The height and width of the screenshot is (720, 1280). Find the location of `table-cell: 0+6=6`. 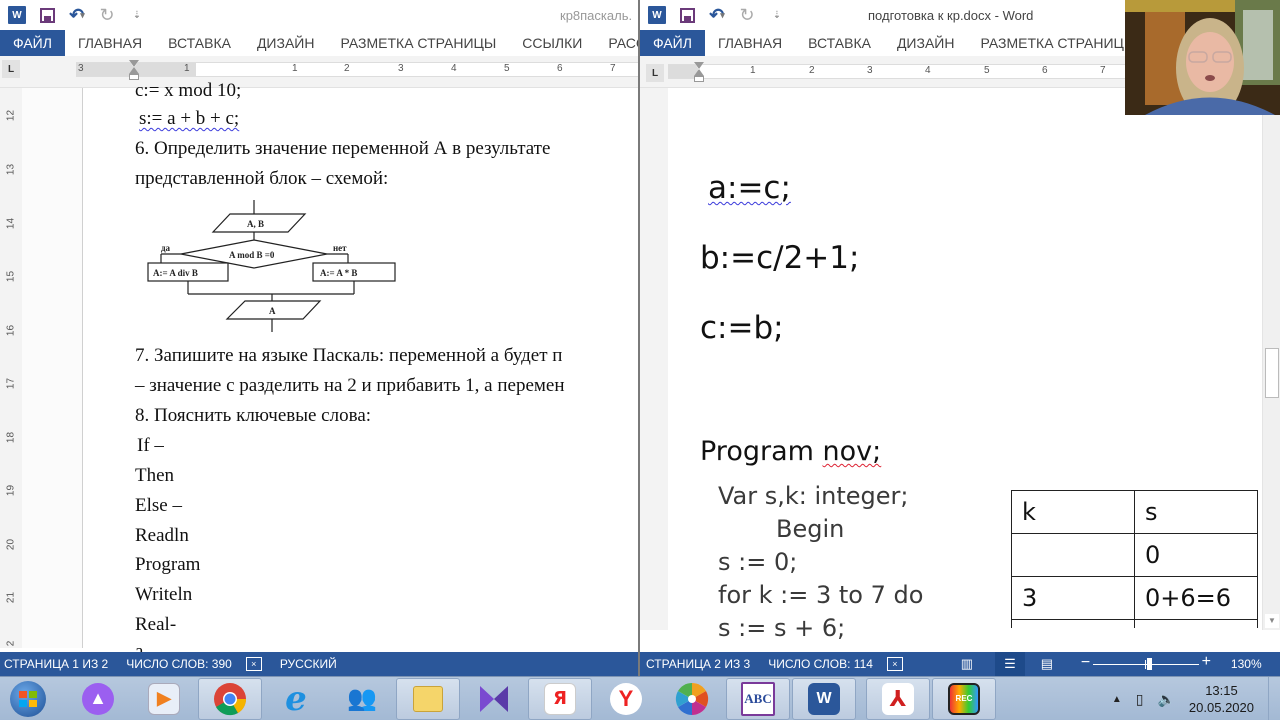

table-cell: 0+6=6 is located at coordinates (1196, 598).